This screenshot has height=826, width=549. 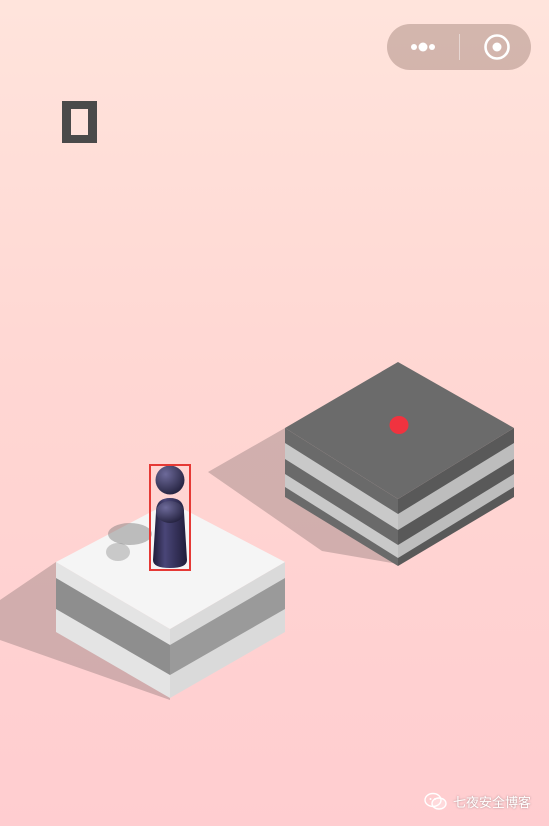 I want to click on watermark: 七夜安全博客, so click(x=477, y=801).